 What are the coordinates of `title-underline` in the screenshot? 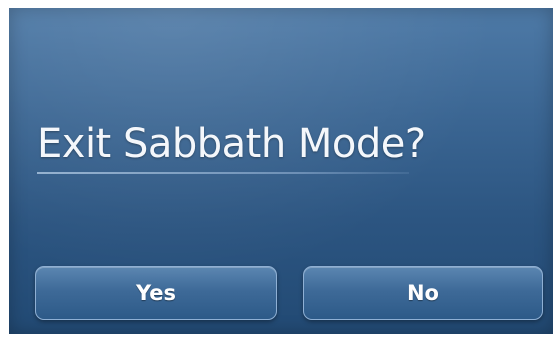 It's located at (223, 173).